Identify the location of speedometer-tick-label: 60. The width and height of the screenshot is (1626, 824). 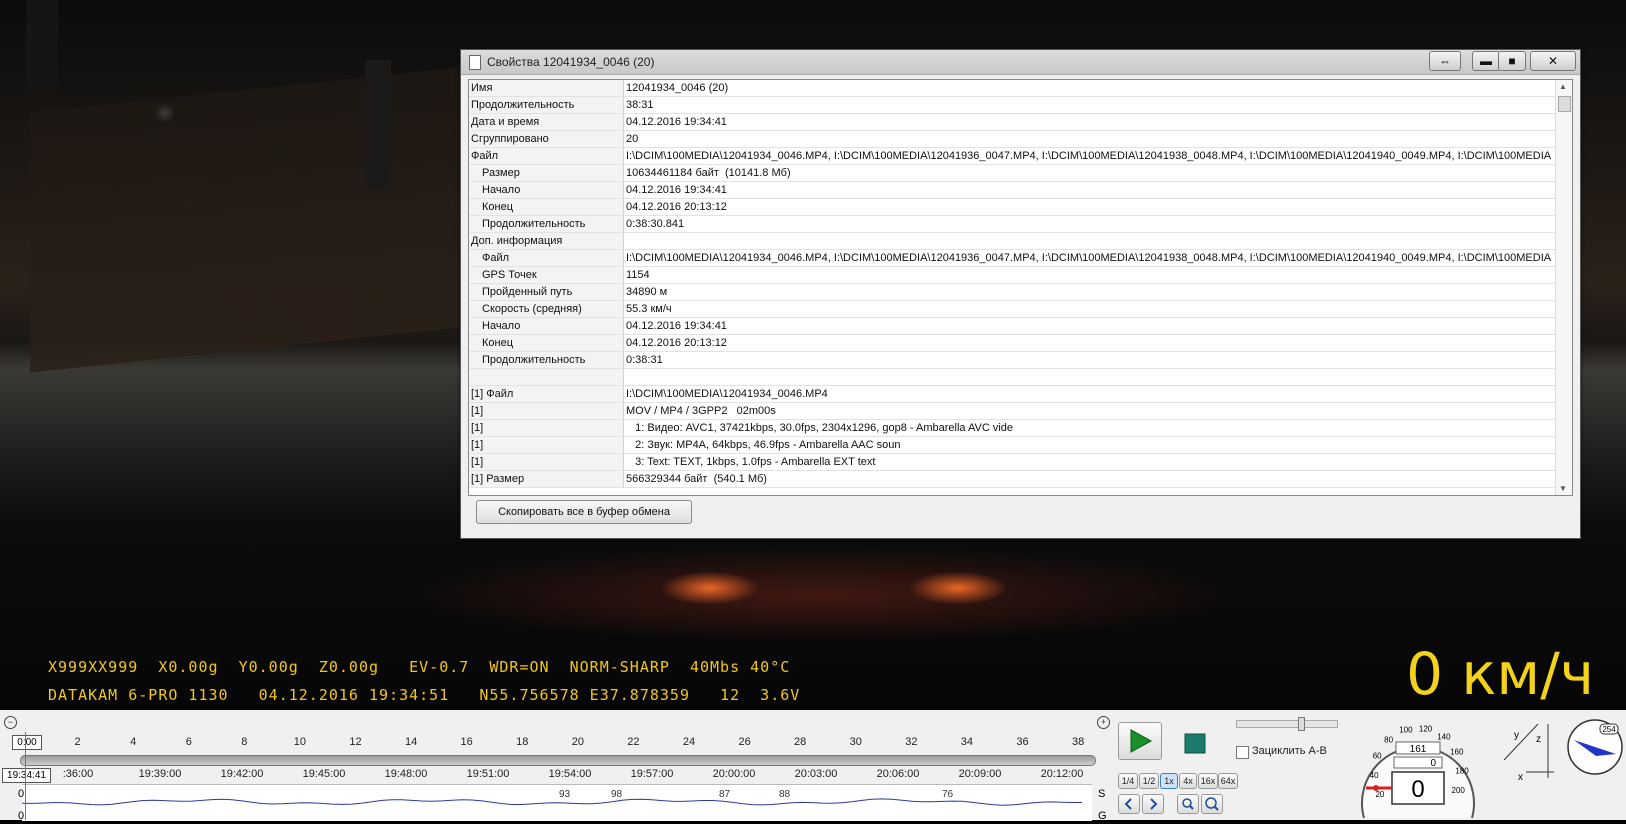
(1377, 756).